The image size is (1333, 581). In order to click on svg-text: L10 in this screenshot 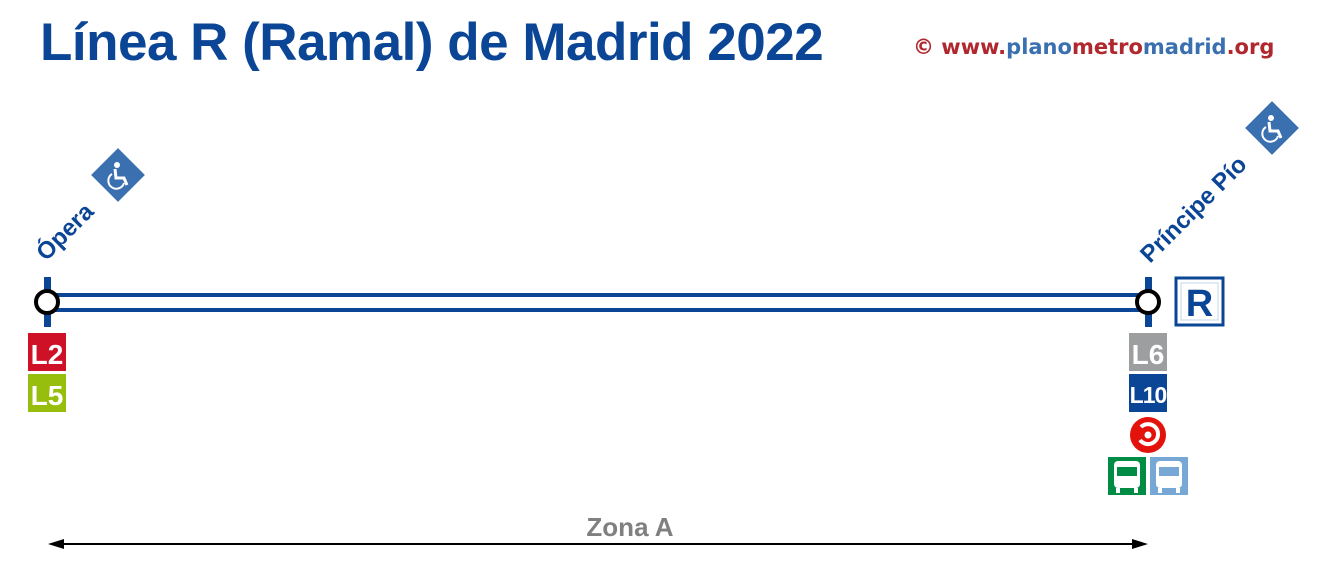, I will do `click(1148, 395)`.